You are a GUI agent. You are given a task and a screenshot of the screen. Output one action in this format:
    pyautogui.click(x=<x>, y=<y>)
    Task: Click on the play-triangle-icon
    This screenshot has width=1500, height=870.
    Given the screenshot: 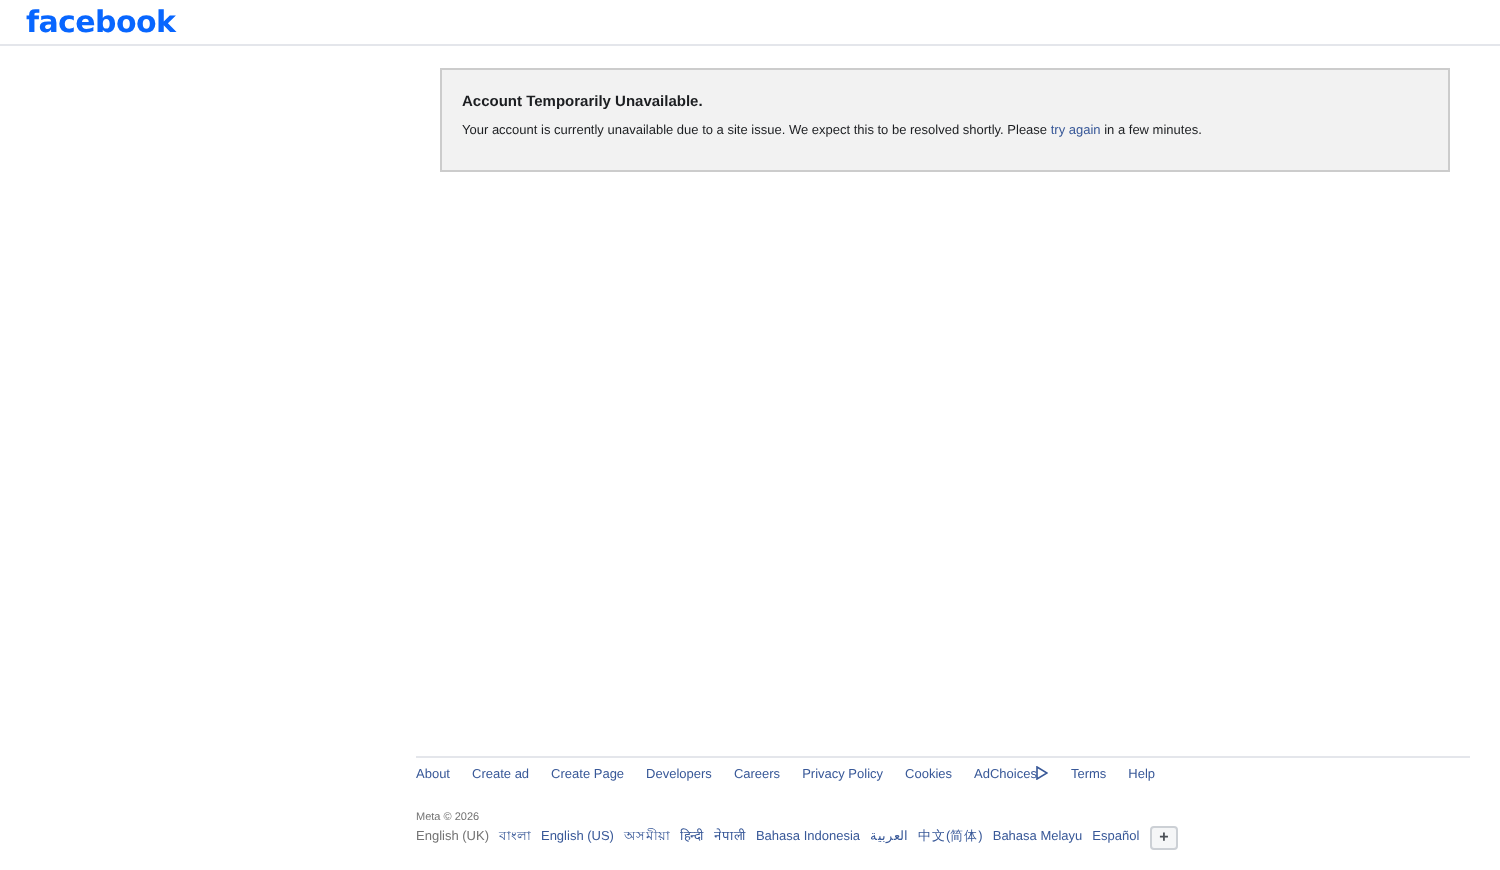 What is the action you would take?
    pyautogui.click(x=1042, y=773)
    